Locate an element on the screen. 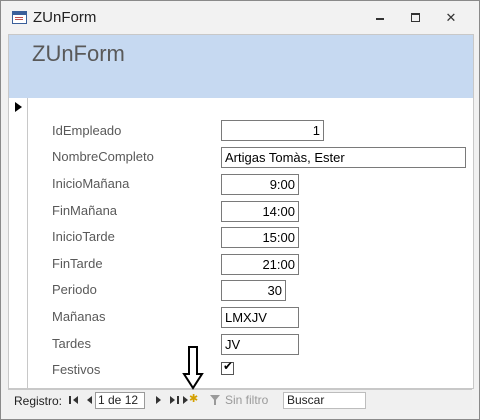 The width and height of the screenshot is (480, 420). maximize-button is located at coordinates (416, 18).